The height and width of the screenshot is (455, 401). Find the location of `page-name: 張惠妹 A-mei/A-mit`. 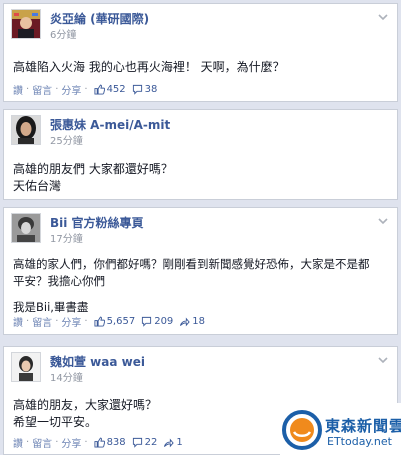

page-name: 張惠妹 A-mei/A-mit is located at coordinates (110, 124).